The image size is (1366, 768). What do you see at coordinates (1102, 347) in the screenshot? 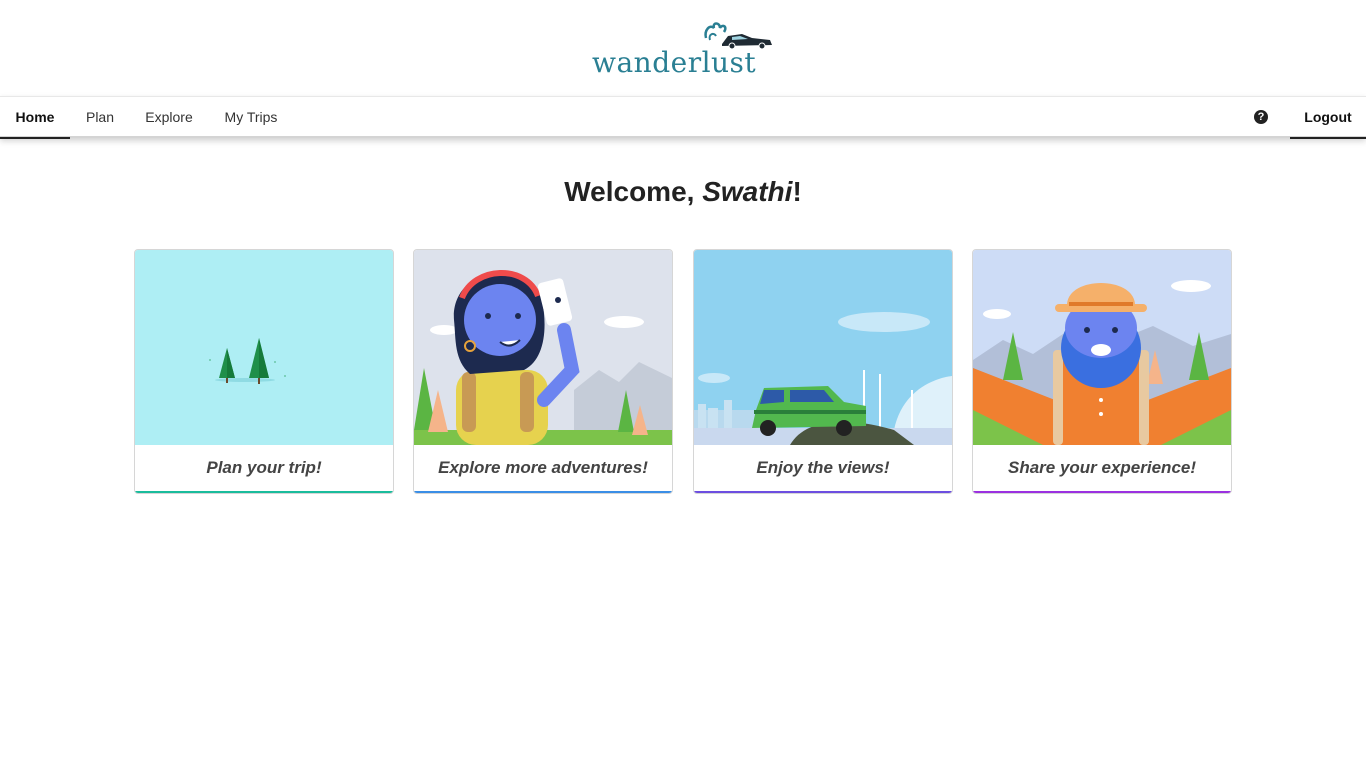
I see `bearded-traveler-illustration` at bounding box center [1102, 347].